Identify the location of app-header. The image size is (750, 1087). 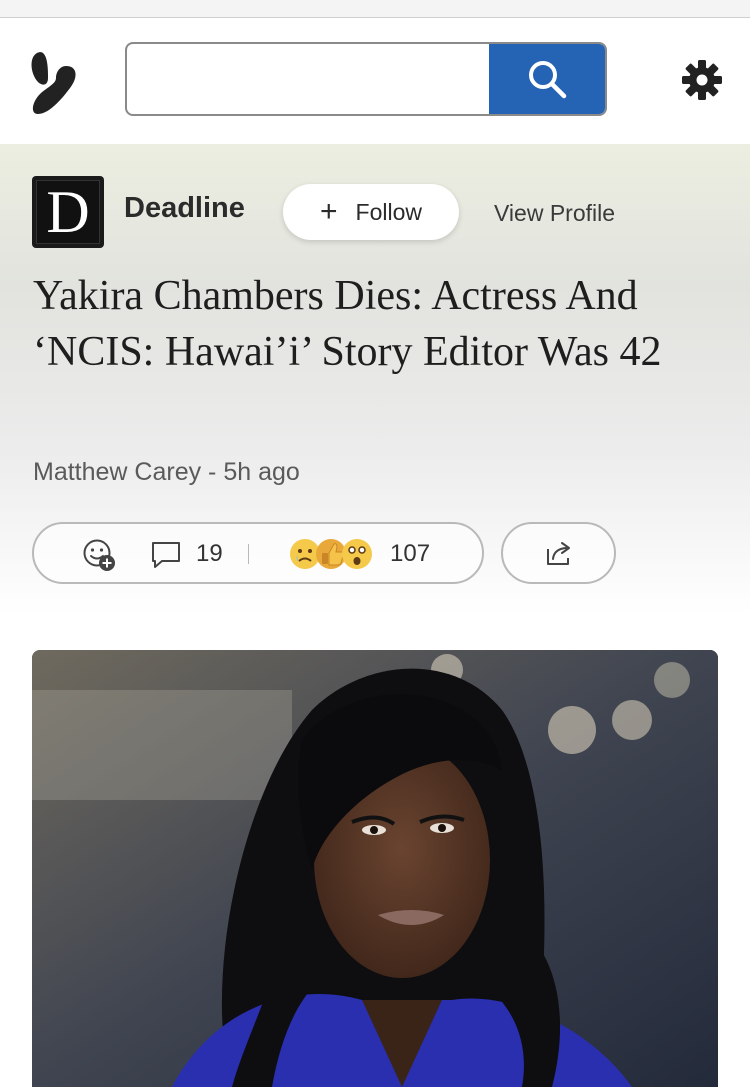
(375, 81).